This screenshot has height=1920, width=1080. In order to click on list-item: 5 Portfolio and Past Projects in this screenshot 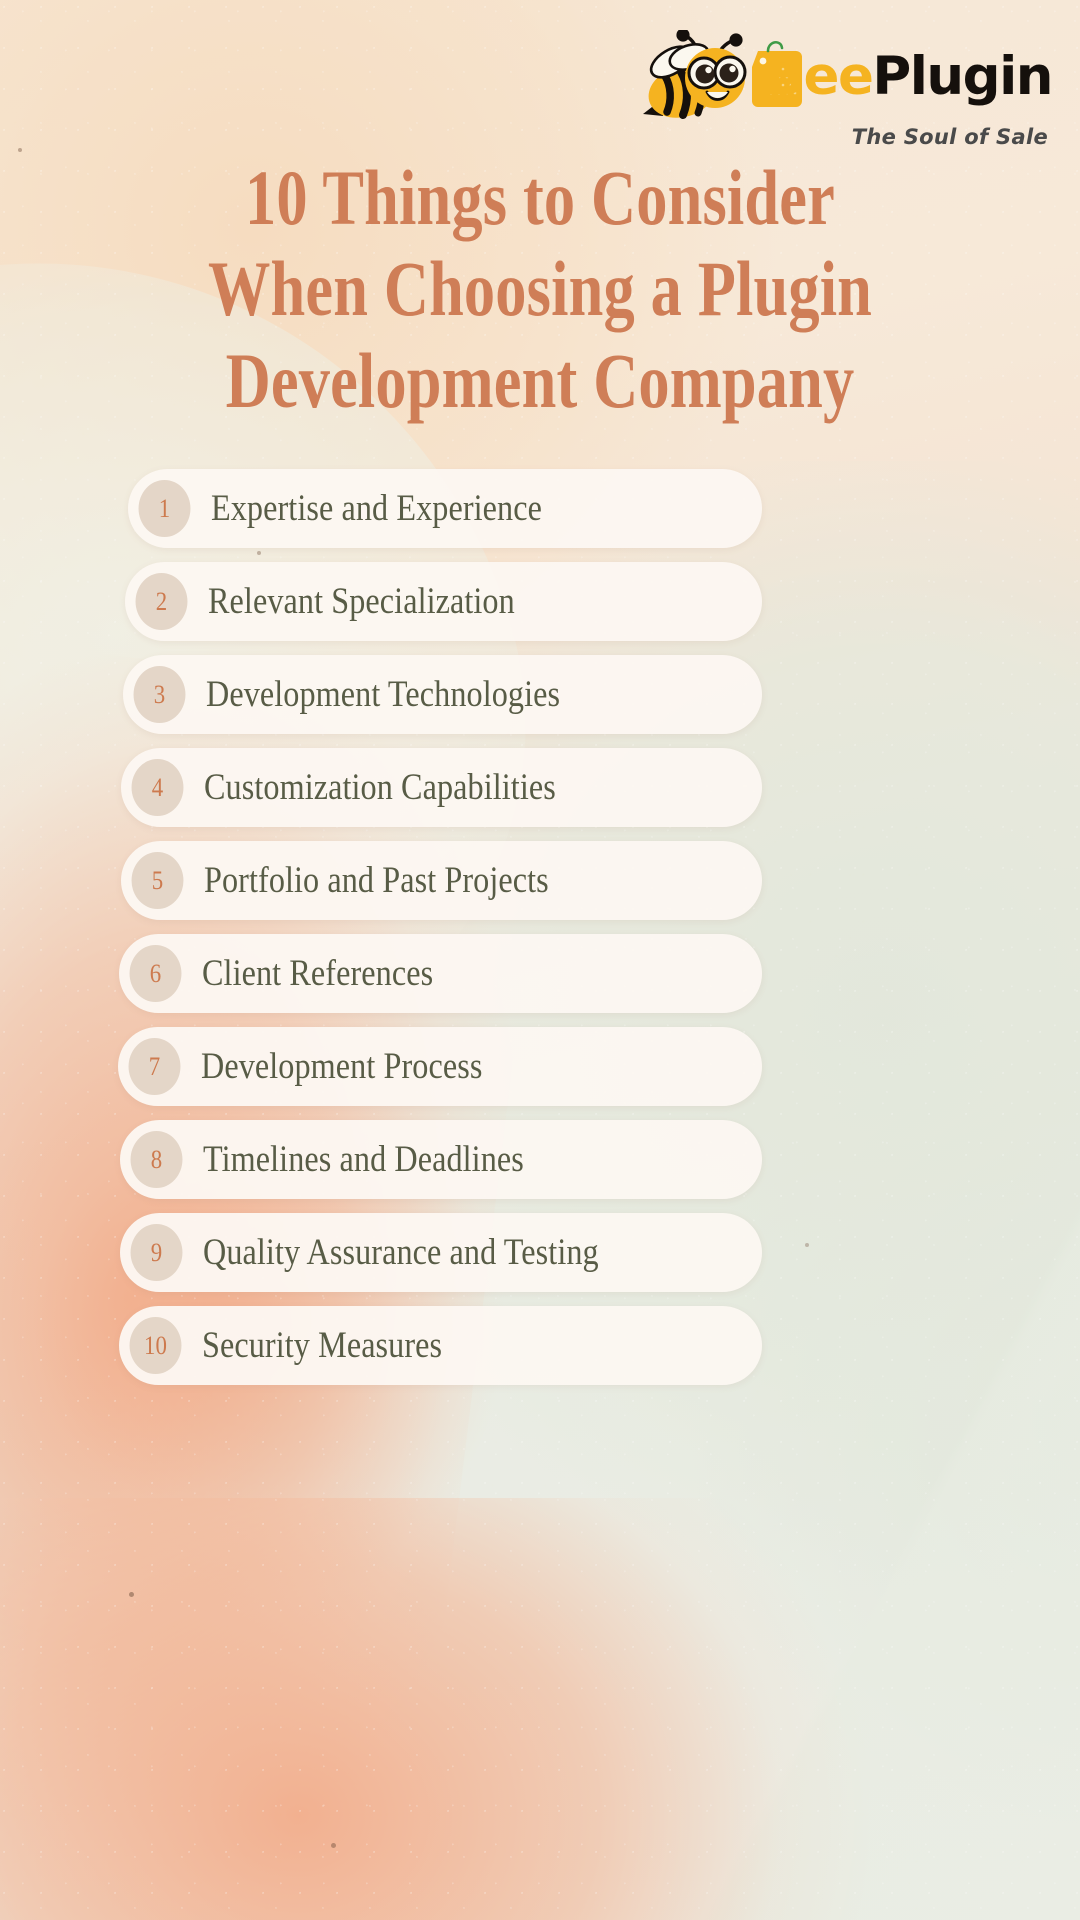, I will do `click(540, 880)`.